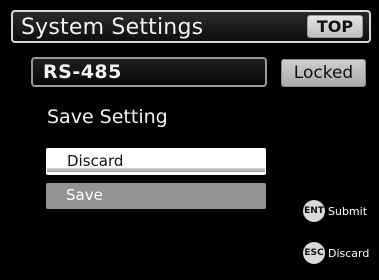  Describe the element at coordinates (112, 27) in the screenshot. I see `page-title: System Settings` at that location.